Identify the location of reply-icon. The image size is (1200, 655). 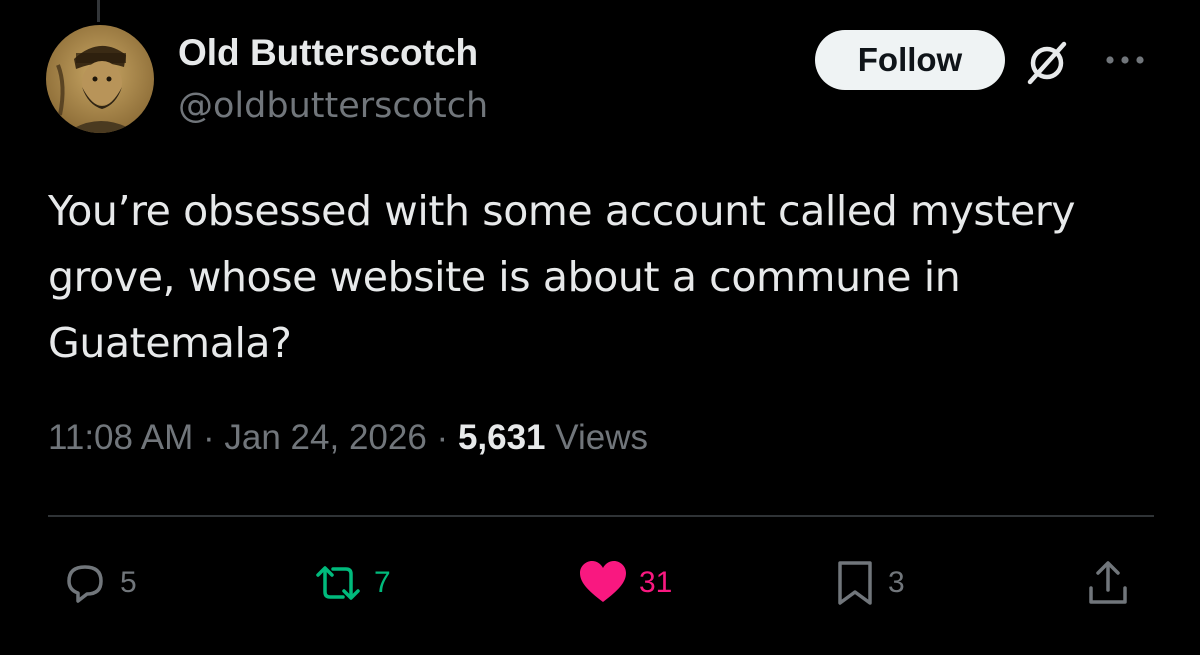
(85, 584).